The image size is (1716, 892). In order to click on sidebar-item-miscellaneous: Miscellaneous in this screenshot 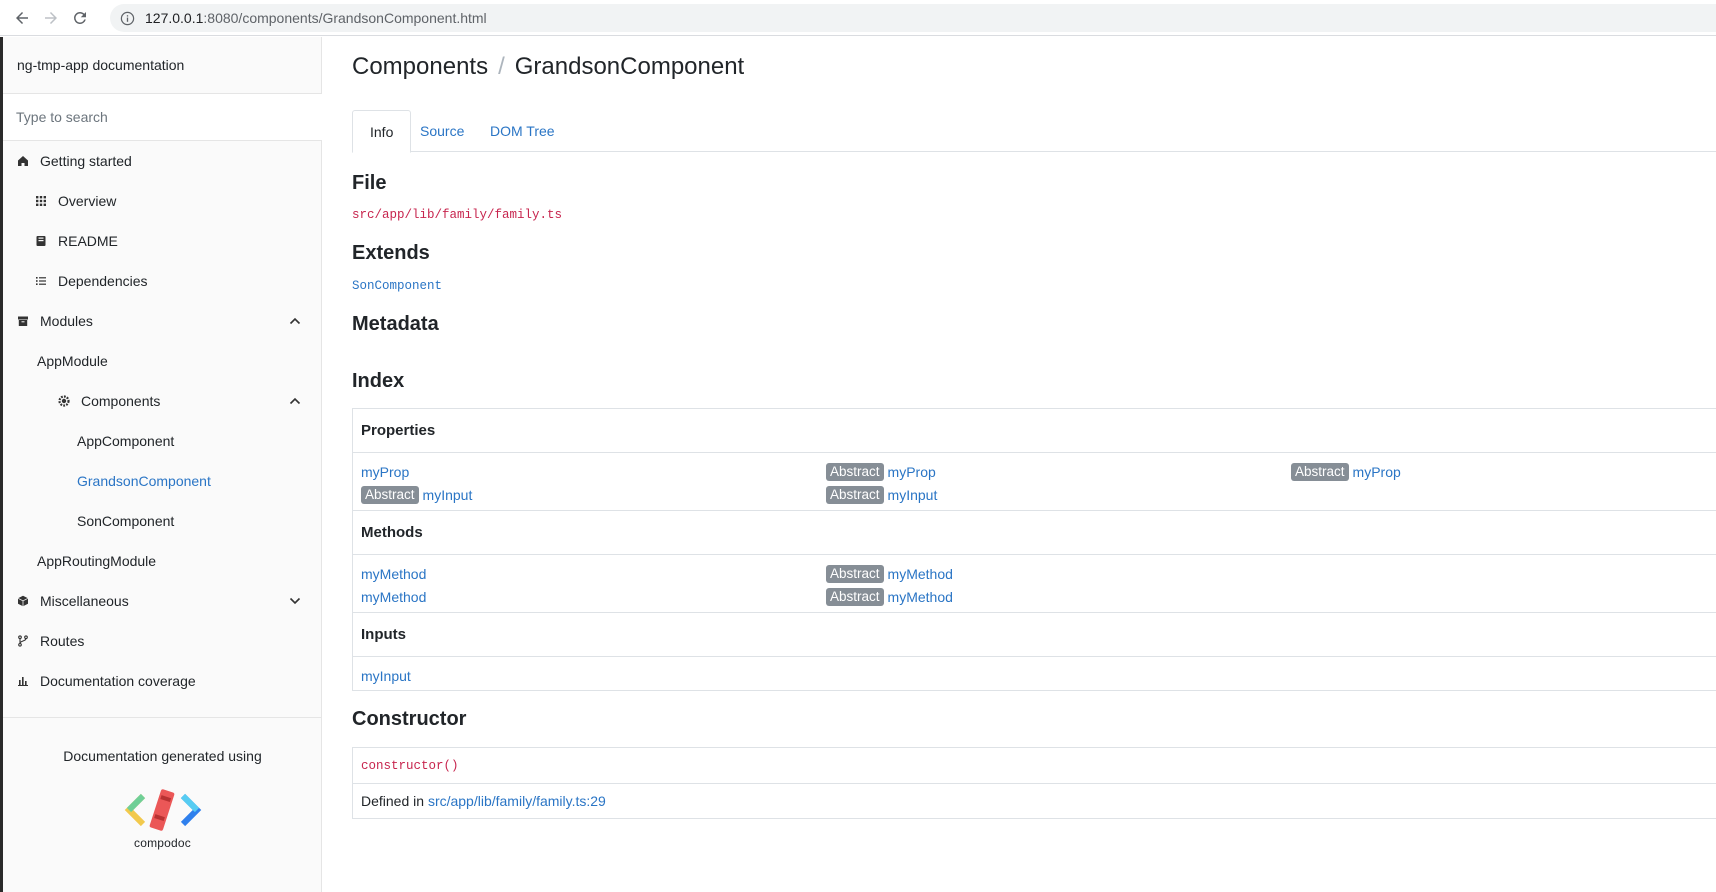, I will do `click(162, 601)`.